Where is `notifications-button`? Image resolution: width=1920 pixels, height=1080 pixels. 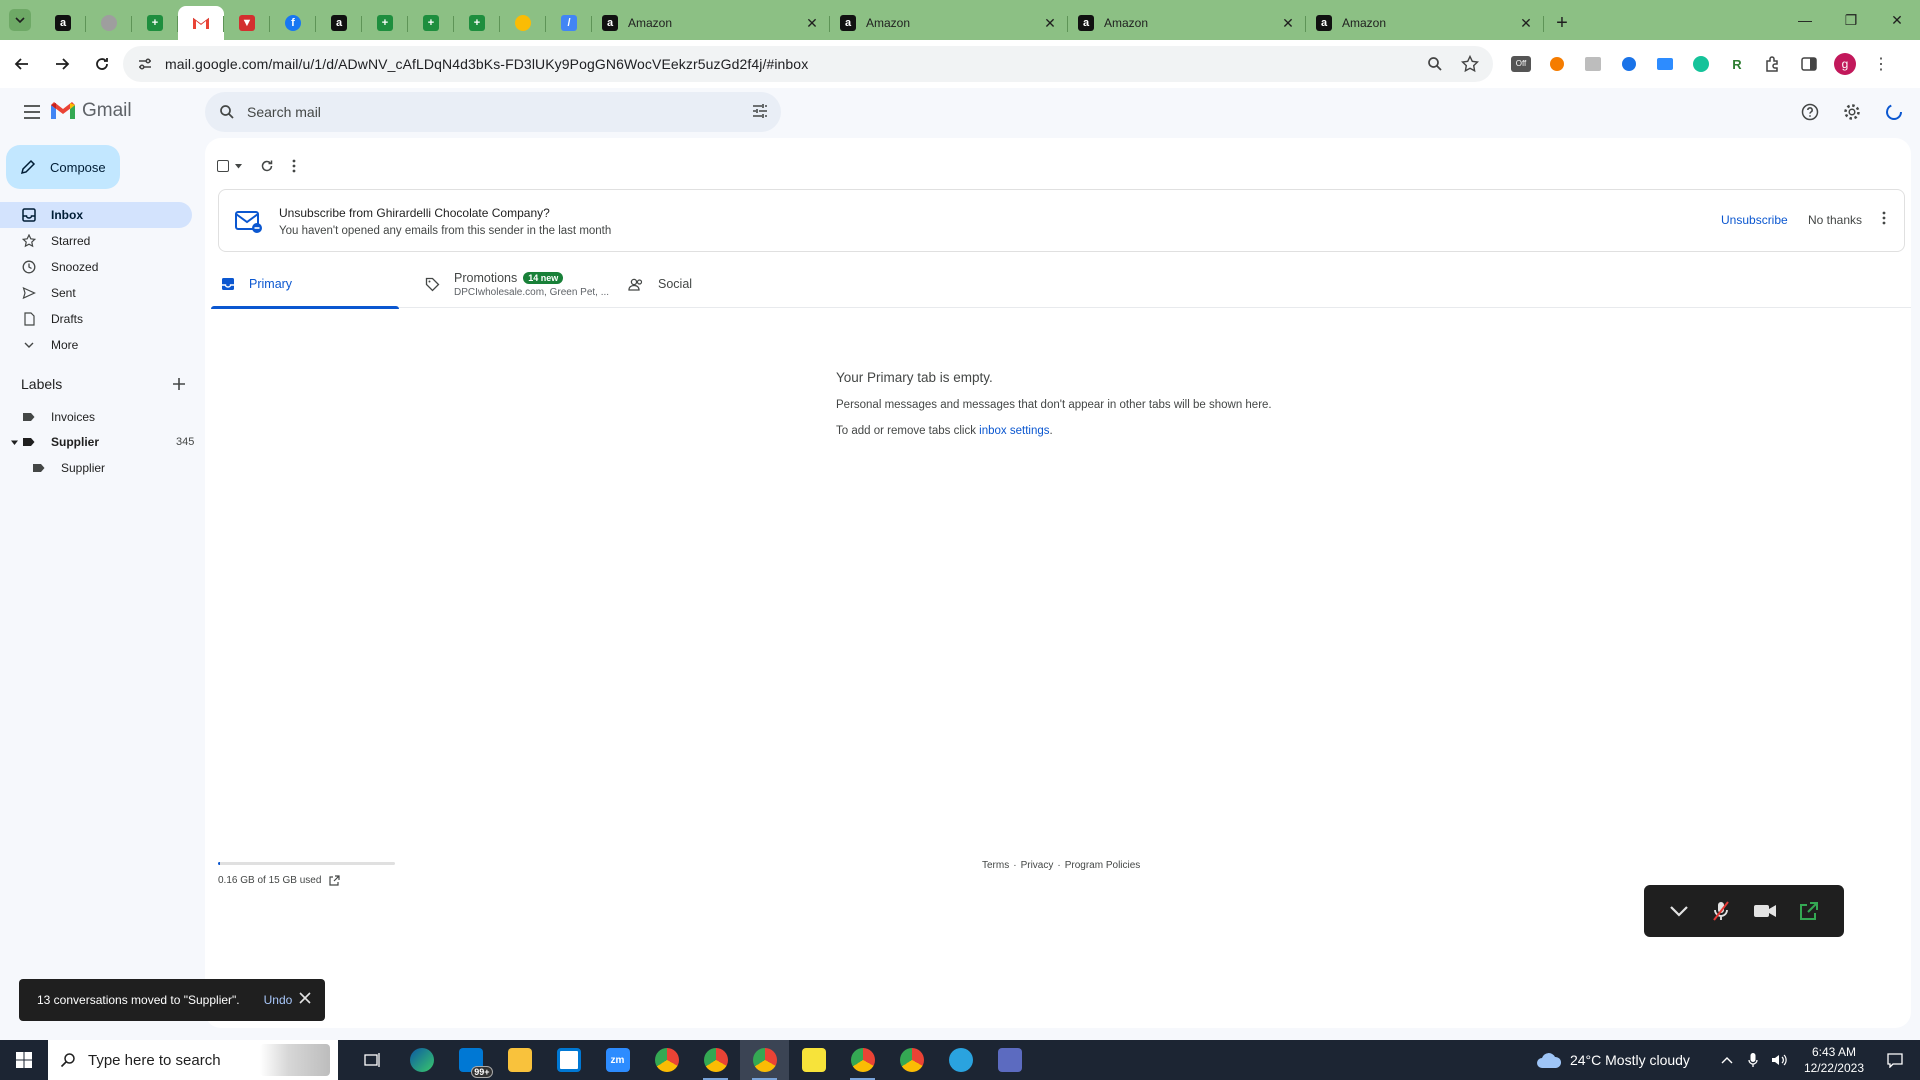
notifications-button is located at coordinates (1895, 1060).